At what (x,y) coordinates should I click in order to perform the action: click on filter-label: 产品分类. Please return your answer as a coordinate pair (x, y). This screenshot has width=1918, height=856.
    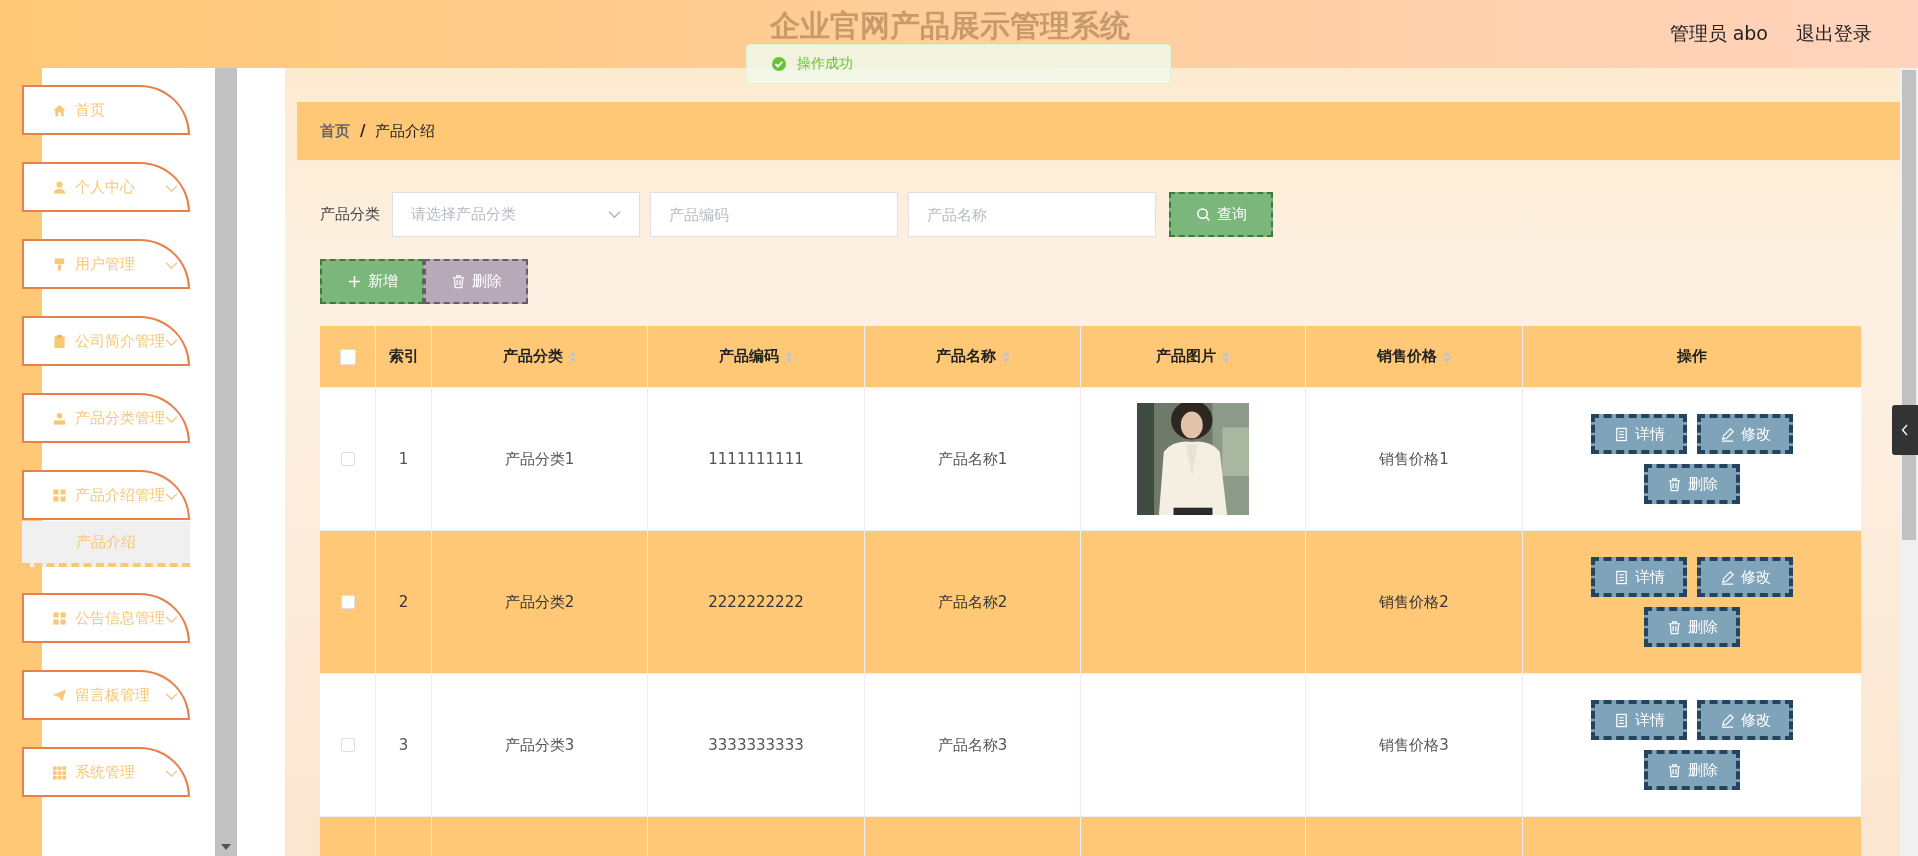
    Looking at the image, I should click on (350, 214).